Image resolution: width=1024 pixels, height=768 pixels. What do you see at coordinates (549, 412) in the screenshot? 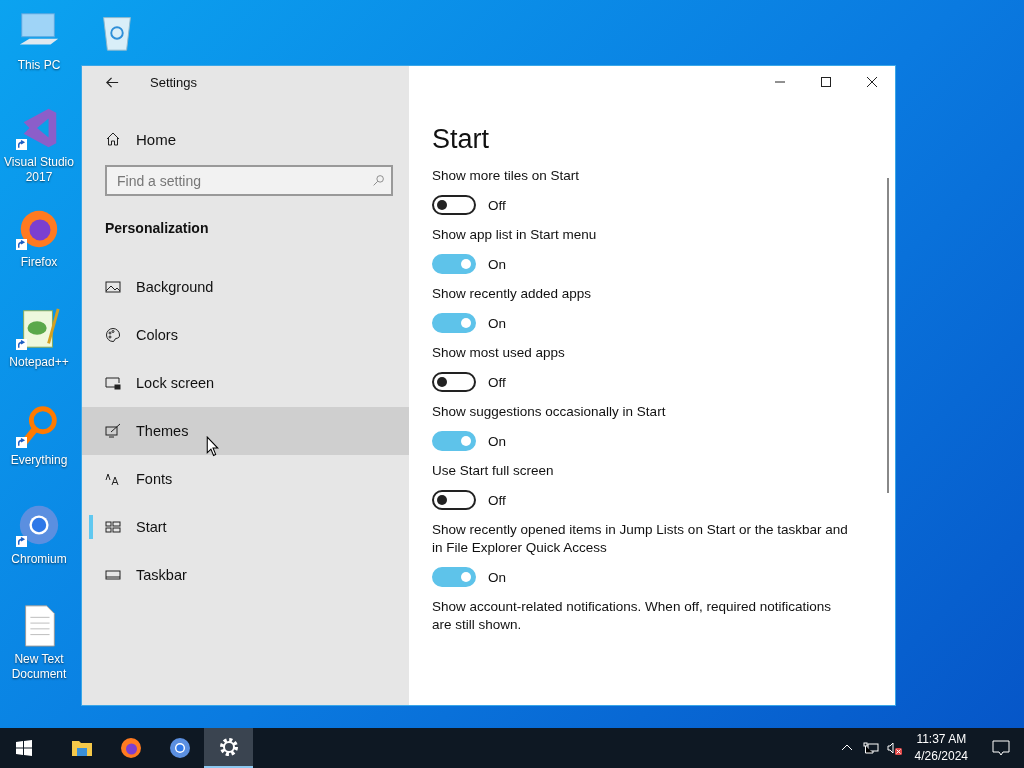
I see `setting-label: Show suggestions occasionally in Start` at bounding box center [549, 412].